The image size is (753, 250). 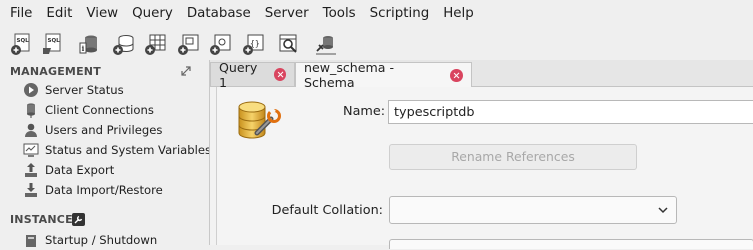 What do you see at coordinates (102, 14) in the screenshot?
I see `menu-view: View` at bounding box center [102, 14].